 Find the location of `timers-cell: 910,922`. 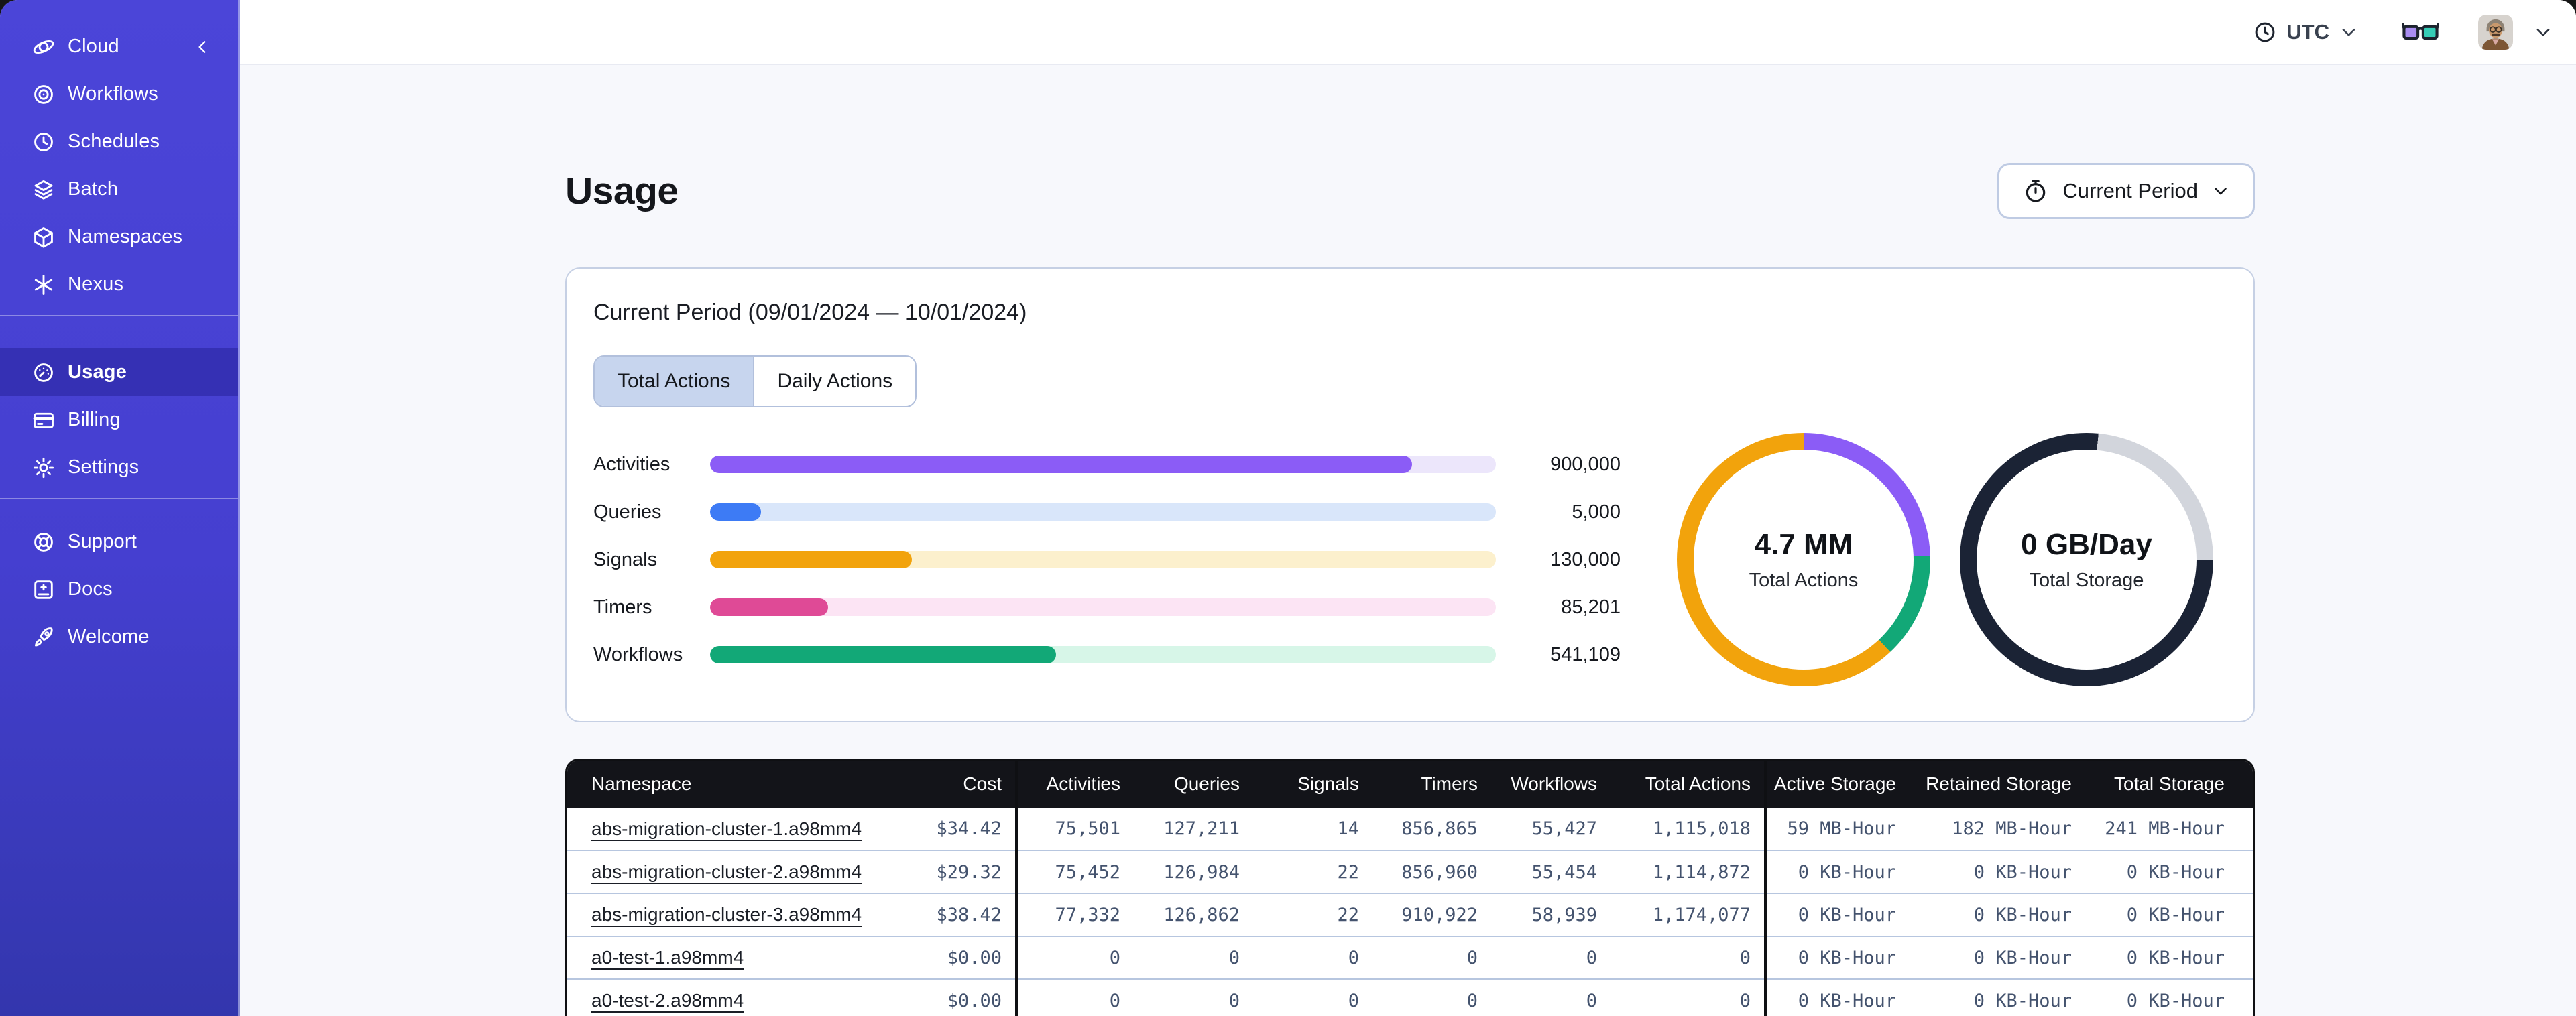

timers-cell: 910,922 is located at coordinates (1431, 914).